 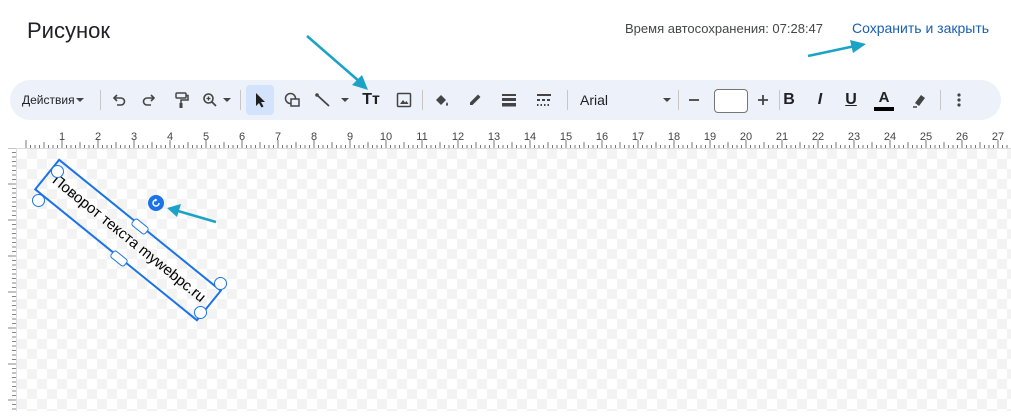 I want to click on ruler-number: 15, so click(x=566, y=137).